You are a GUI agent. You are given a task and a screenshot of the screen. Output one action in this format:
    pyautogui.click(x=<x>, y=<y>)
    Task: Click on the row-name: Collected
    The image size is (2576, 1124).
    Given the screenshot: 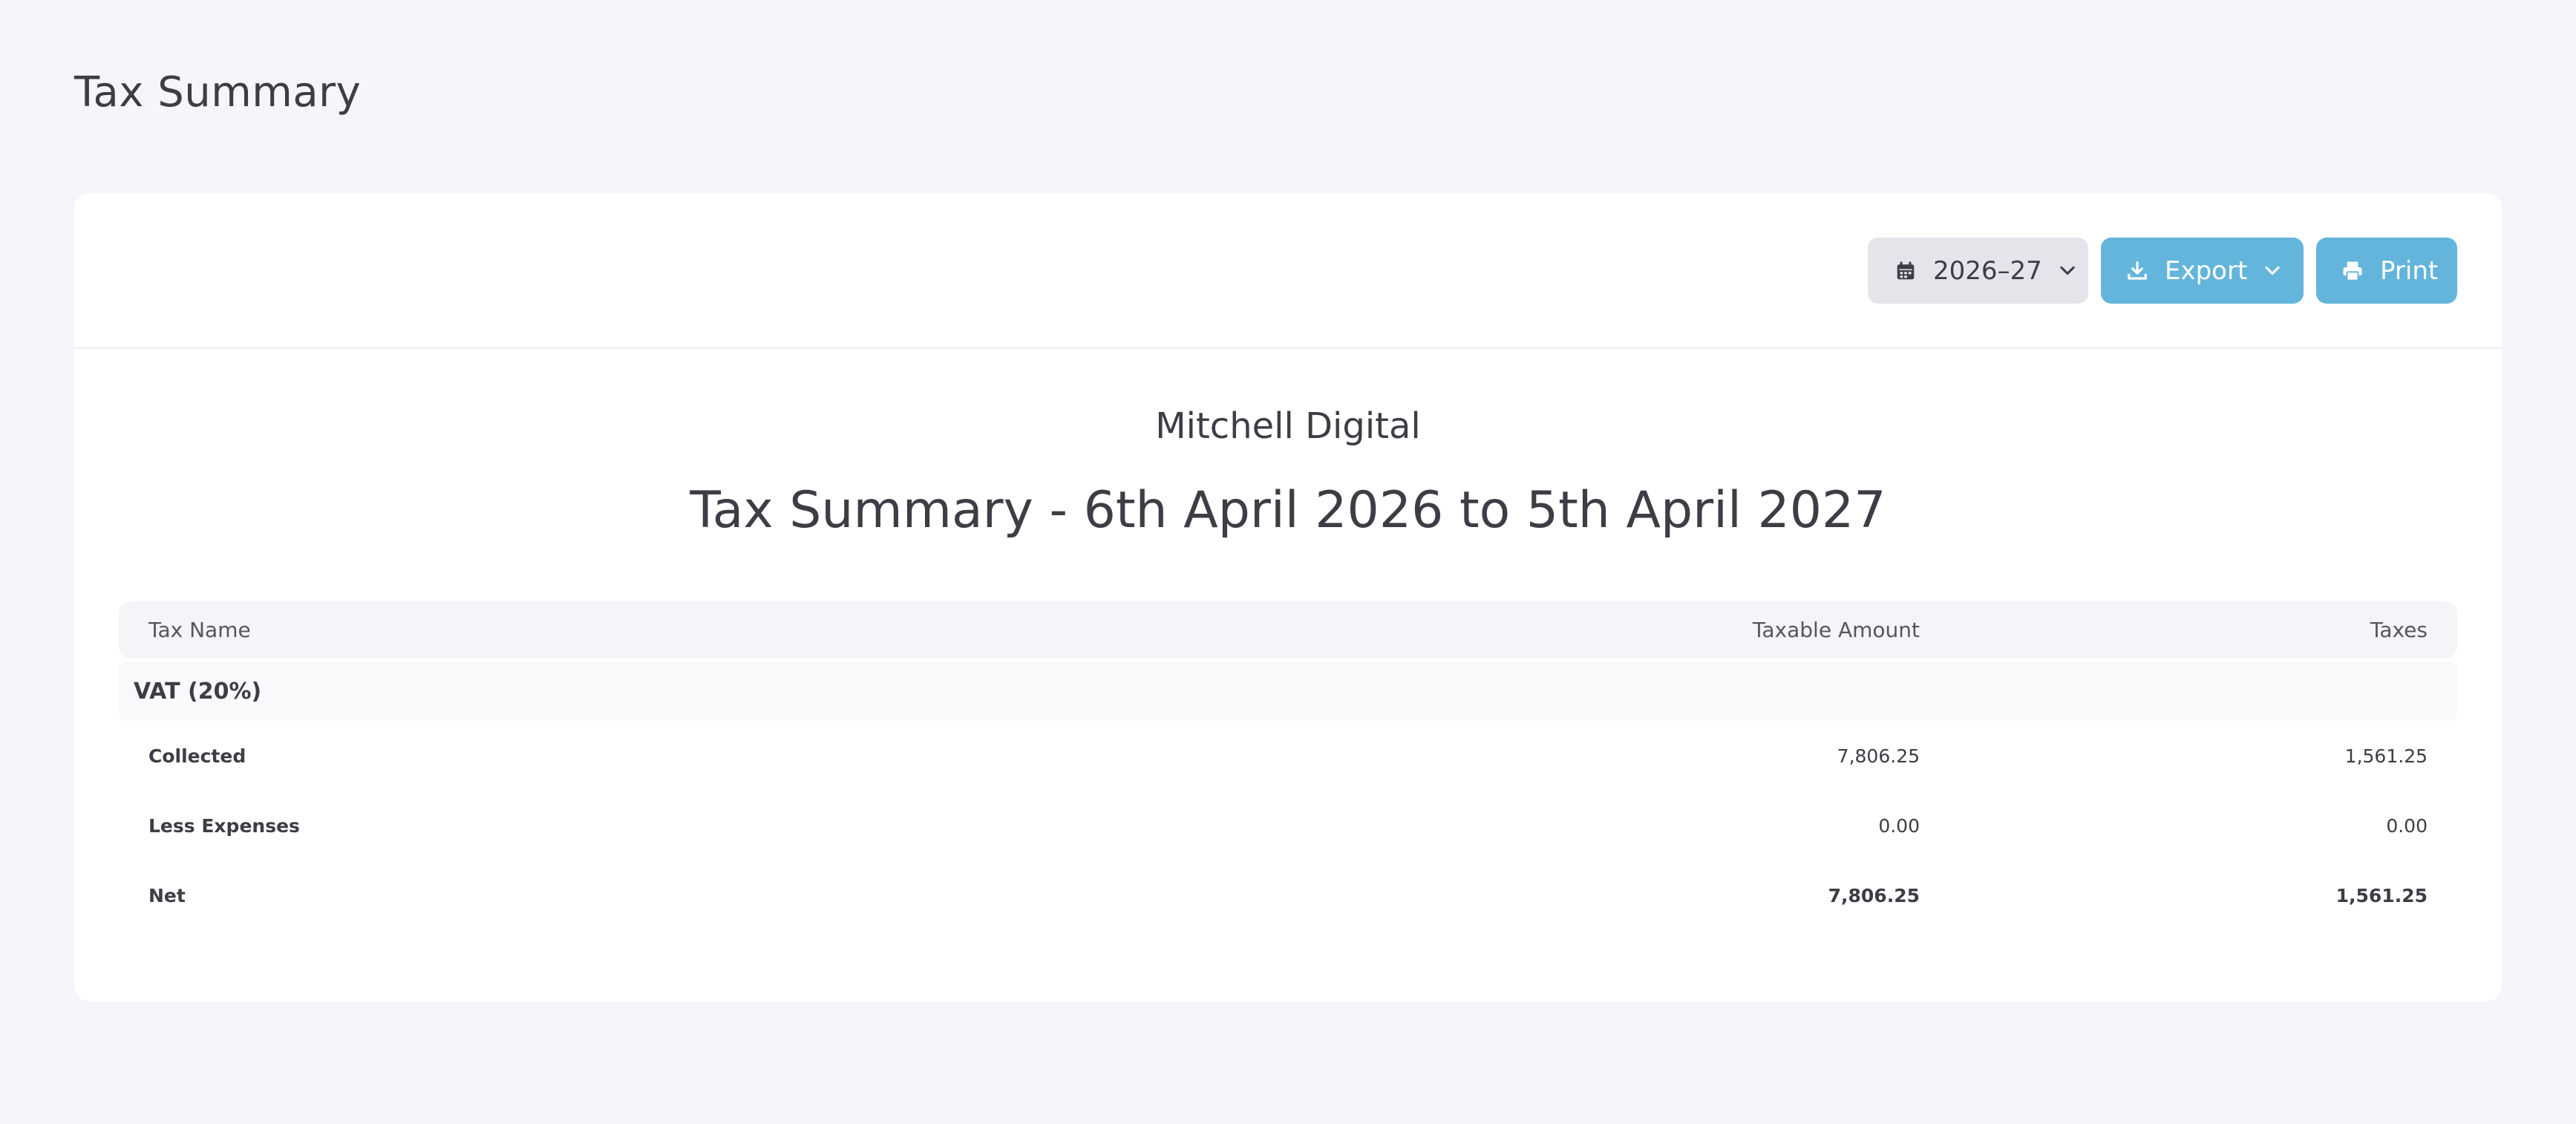 What is the action you would take?
    pyautogui.click(x=197, y=756)
    